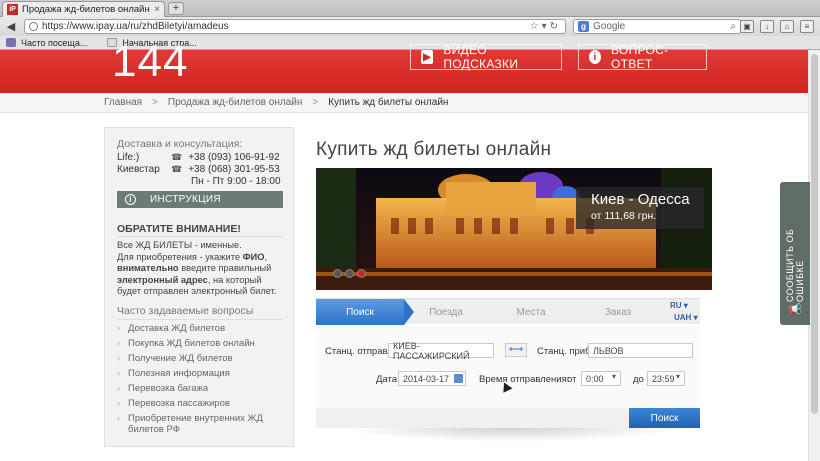  What do you see at coordinates (360, 351) in the screenshot?
I see `from-station-label: Станц. отправл.` at bounding box center [360, 351].